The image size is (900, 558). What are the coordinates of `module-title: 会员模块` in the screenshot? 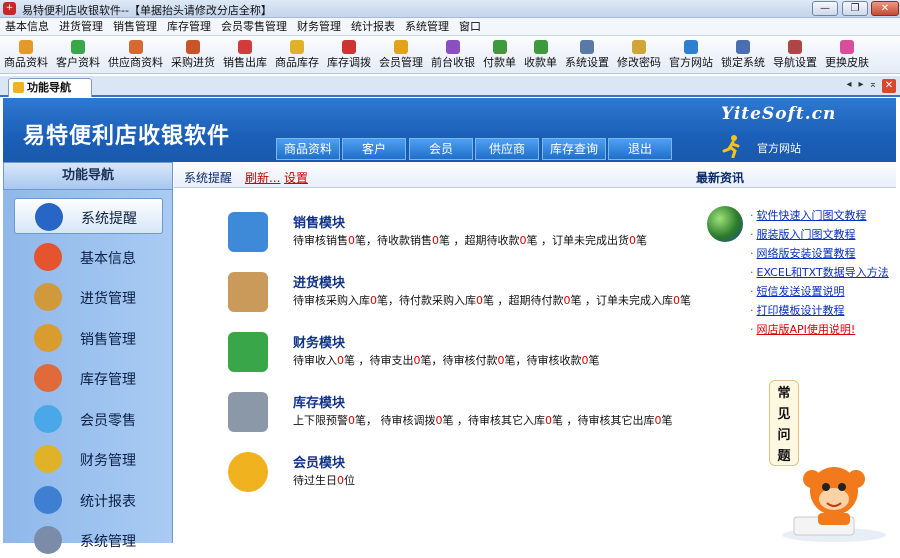 It's located at (319, 461).